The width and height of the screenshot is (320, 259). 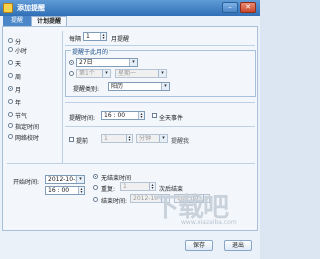 I want to click on remind-time-input: 16 : 00 ▴ ▾, so click(x=123, y=115).